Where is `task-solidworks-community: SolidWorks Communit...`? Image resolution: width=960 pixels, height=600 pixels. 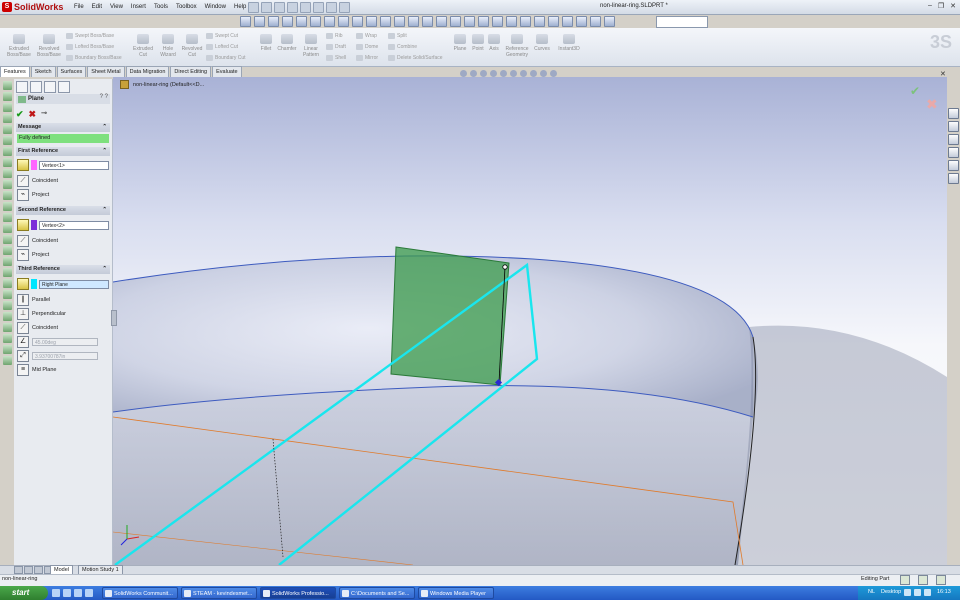
task-solidworks-community: SolidWorks Communit... is located at coordinates (140, 593).